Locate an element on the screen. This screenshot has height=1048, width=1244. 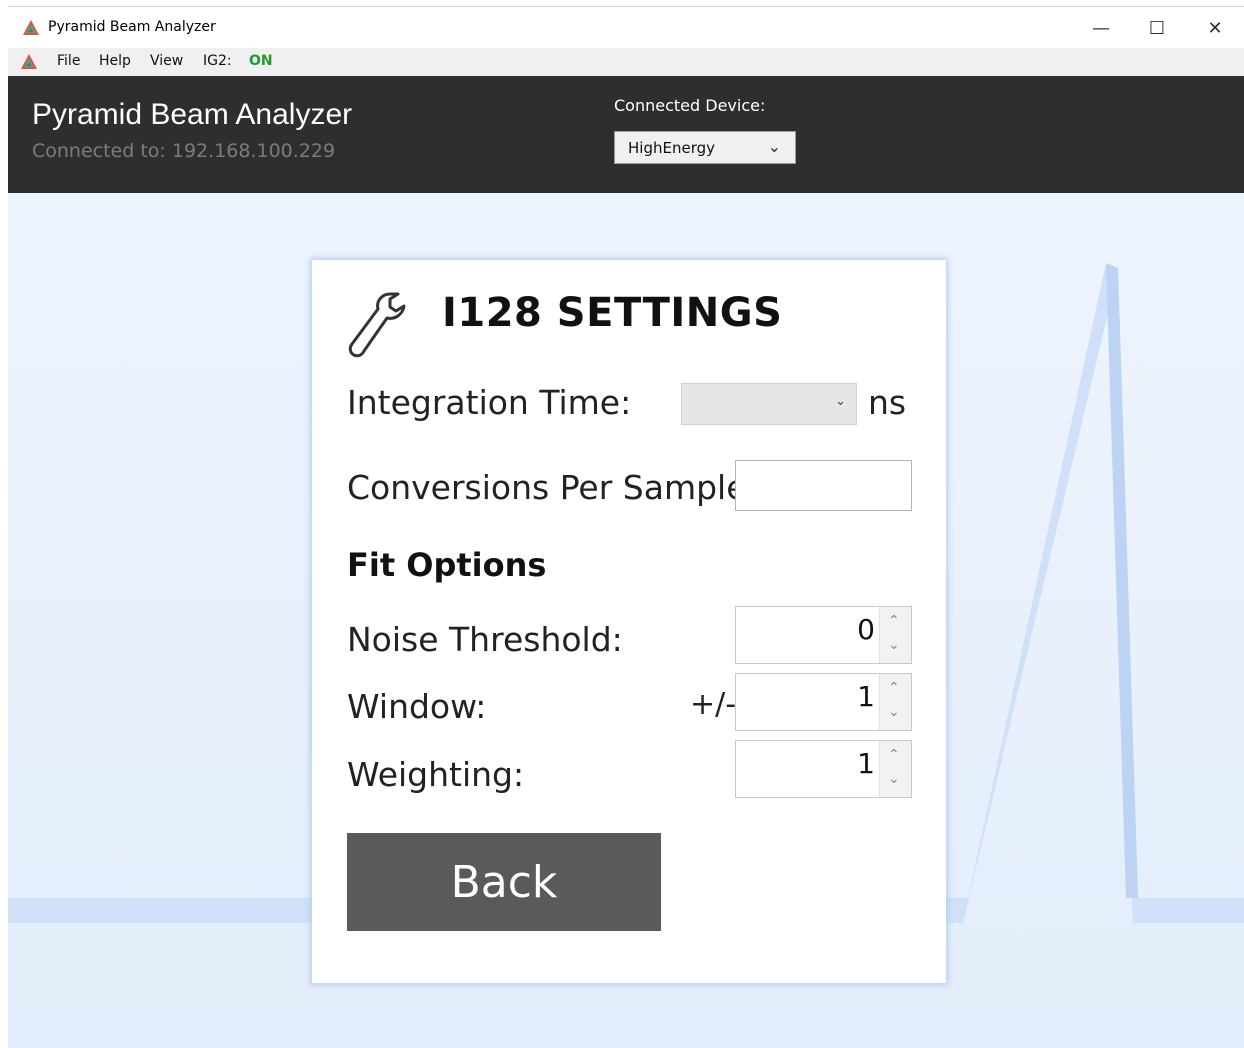
back-button: Back is located at coordinates (504, 882).